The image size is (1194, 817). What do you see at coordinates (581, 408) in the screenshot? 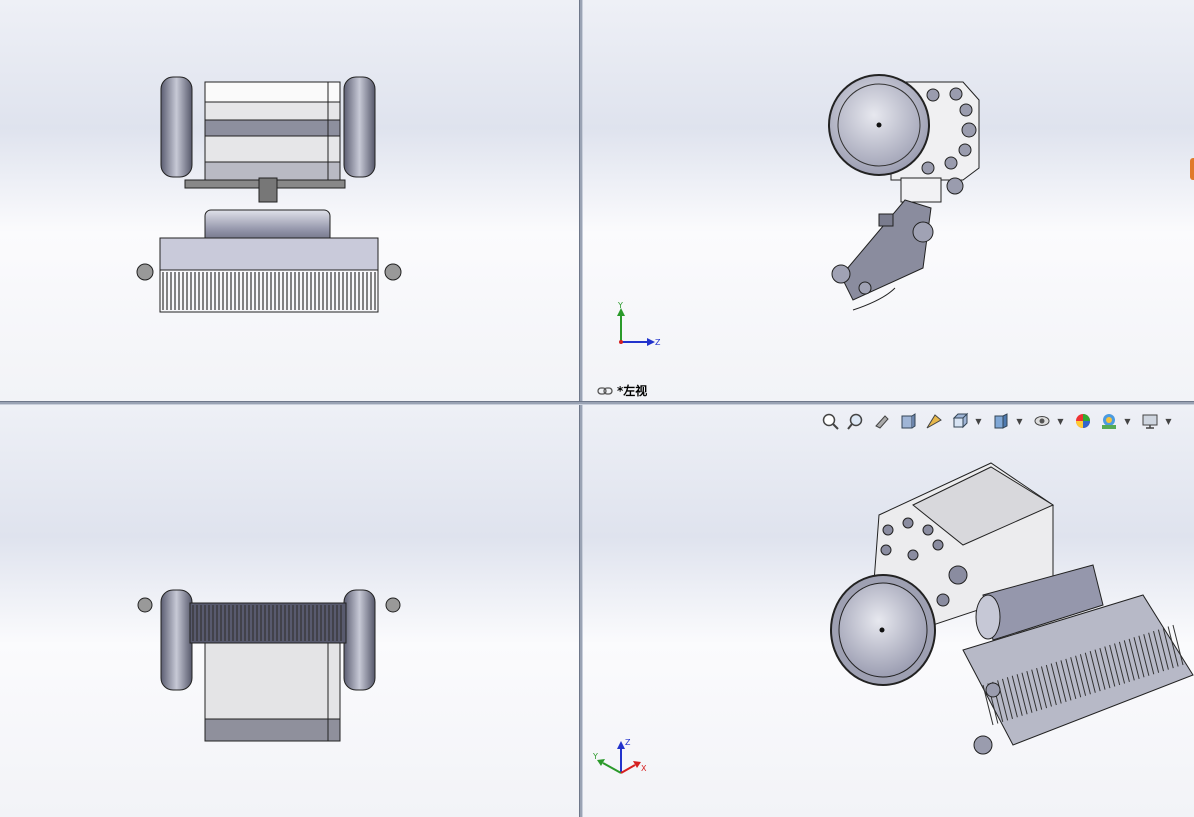
I see `viewport-splitter-vertical` at bounding box center [581, 408].